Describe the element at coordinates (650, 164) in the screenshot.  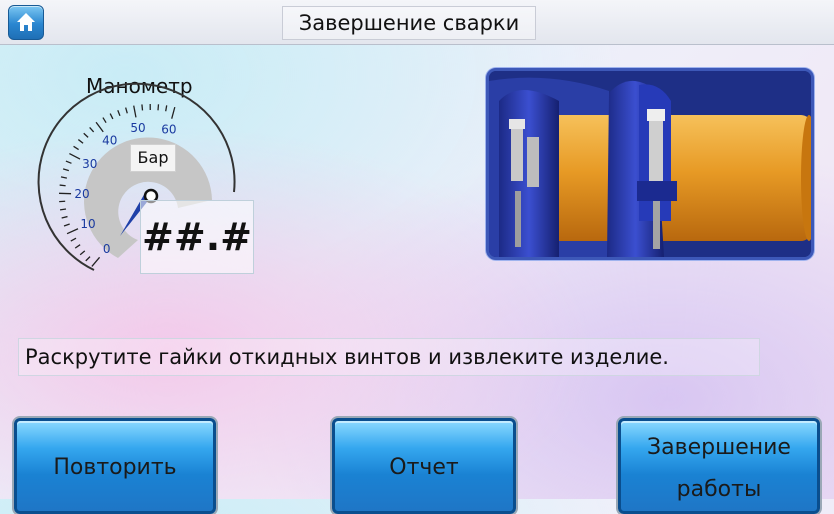
I see `pipe-clamp-illustration` at that location.